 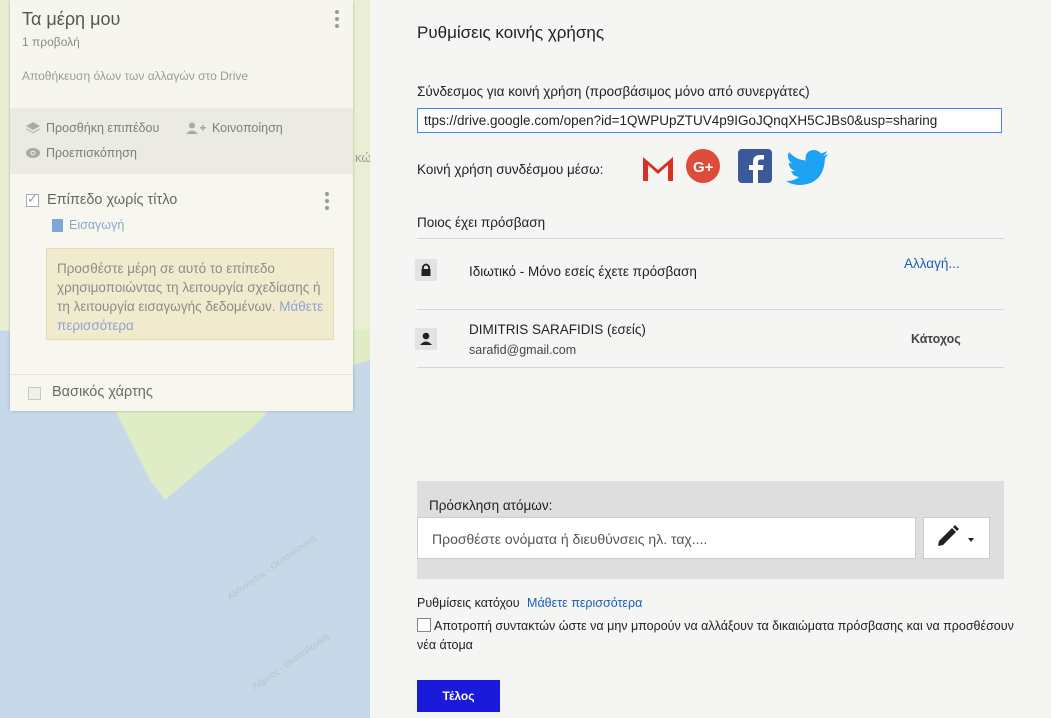 What do you see at coordinates (523, 350) in the screenshot?
I see `owner-email: sarafid@gmail.com` at bounding box center [523, 350].